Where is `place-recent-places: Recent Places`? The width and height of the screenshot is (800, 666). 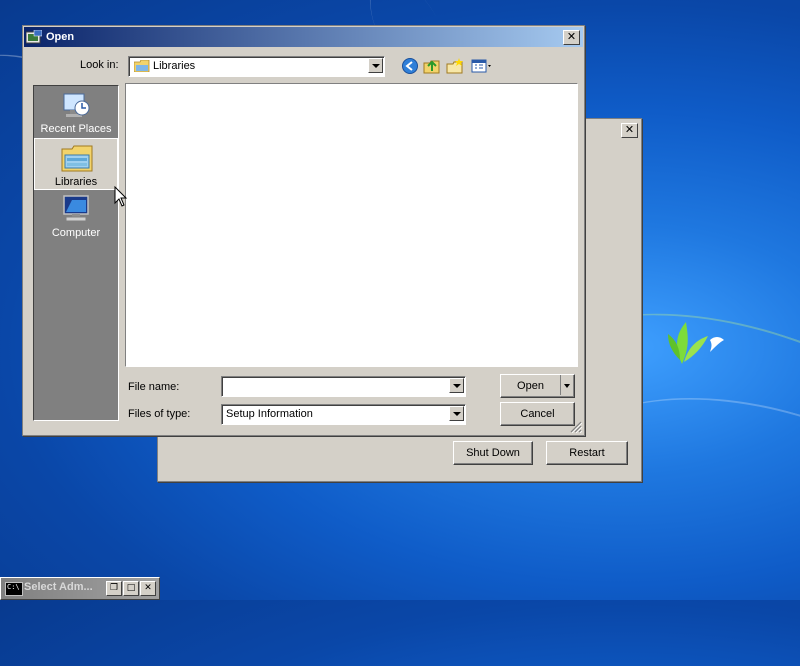
place-recent-places: Recent Places is located at coordinates (76, 112).